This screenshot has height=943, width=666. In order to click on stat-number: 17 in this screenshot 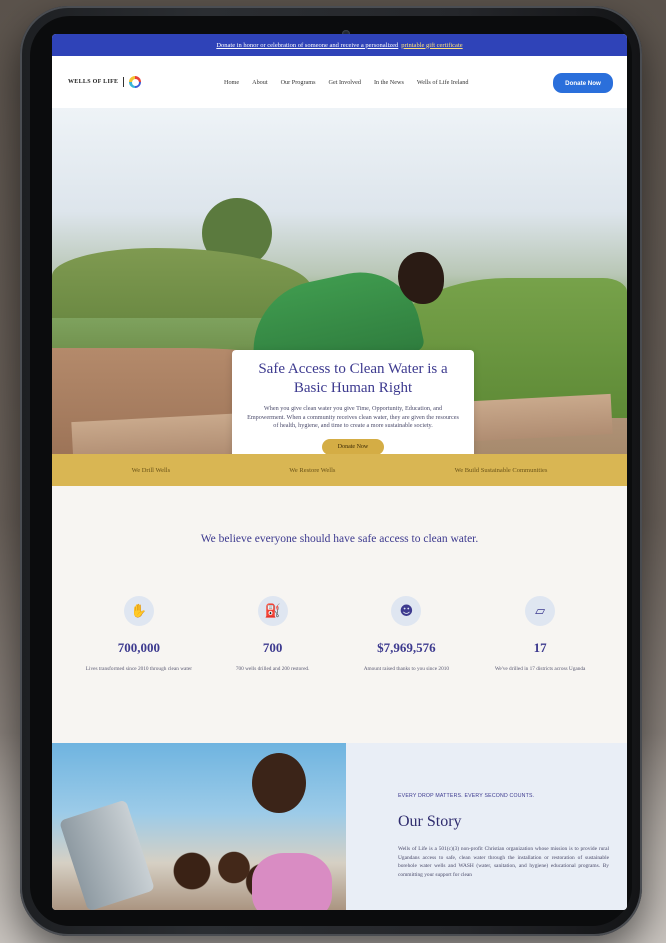, I will do `click(540, 647)`.